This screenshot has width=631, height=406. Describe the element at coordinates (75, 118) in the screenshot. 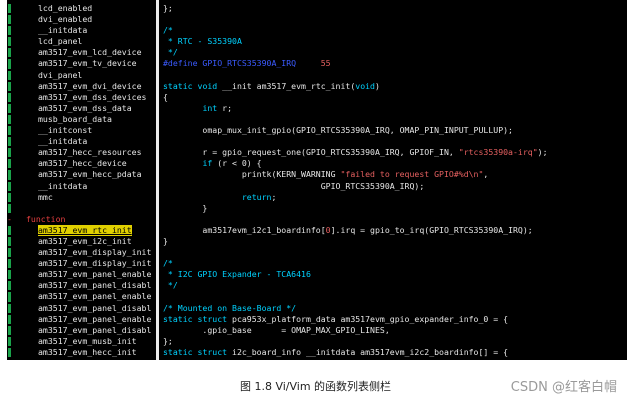

I see `taglist-item-label: musb_board_data` at that location.